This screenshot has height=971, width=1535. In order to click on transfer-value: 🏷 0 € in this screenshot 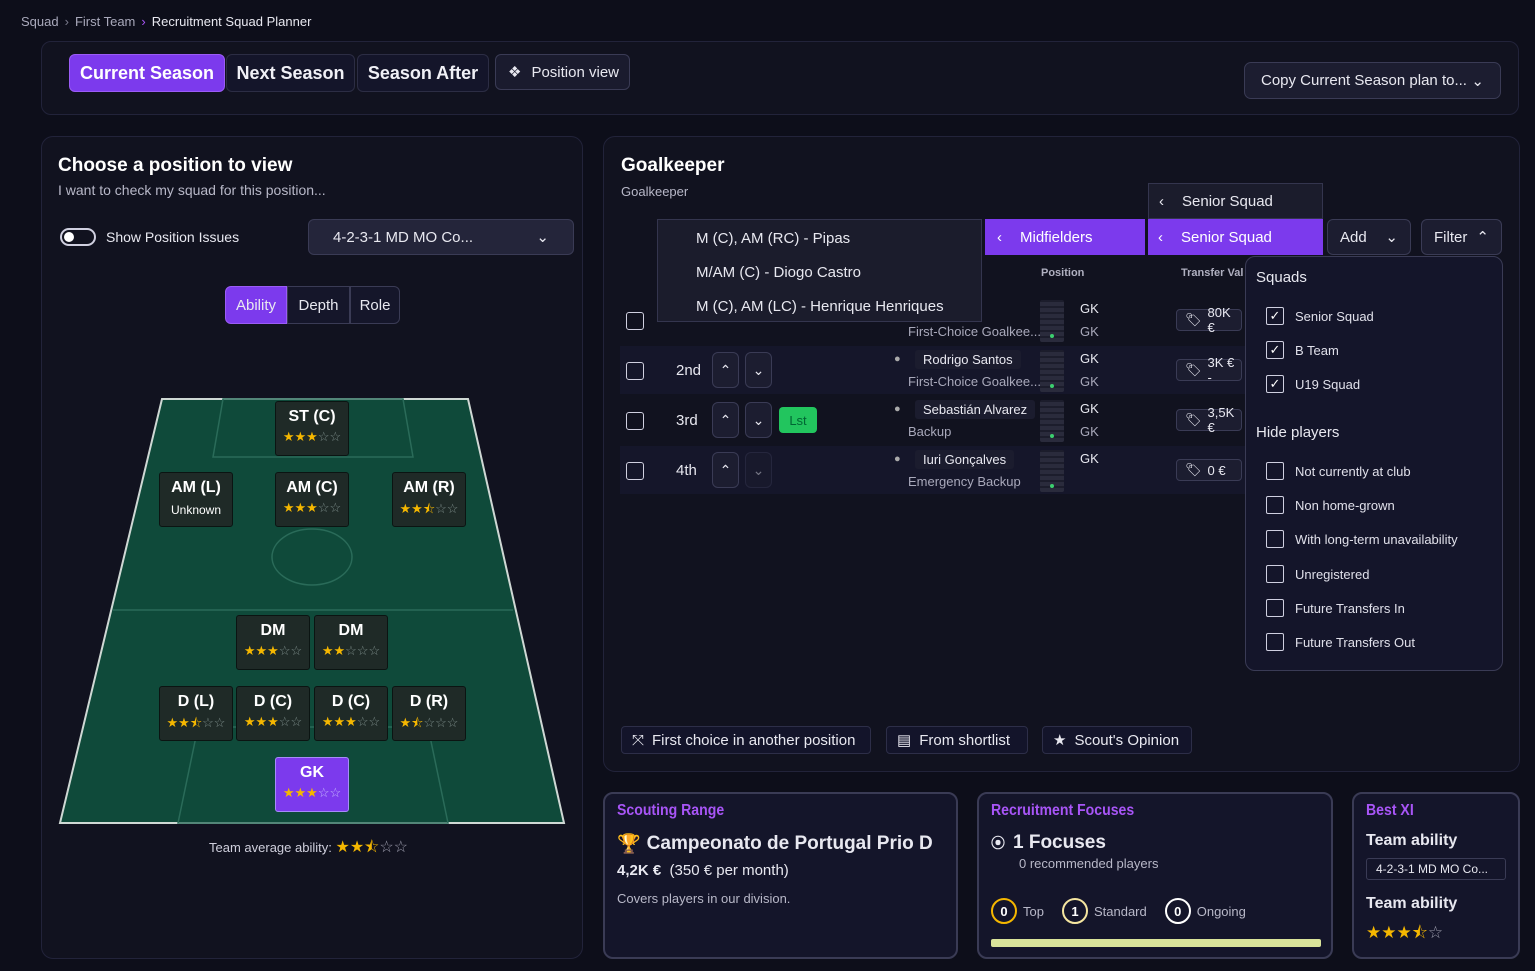, I will do `click(1209, 470)`.